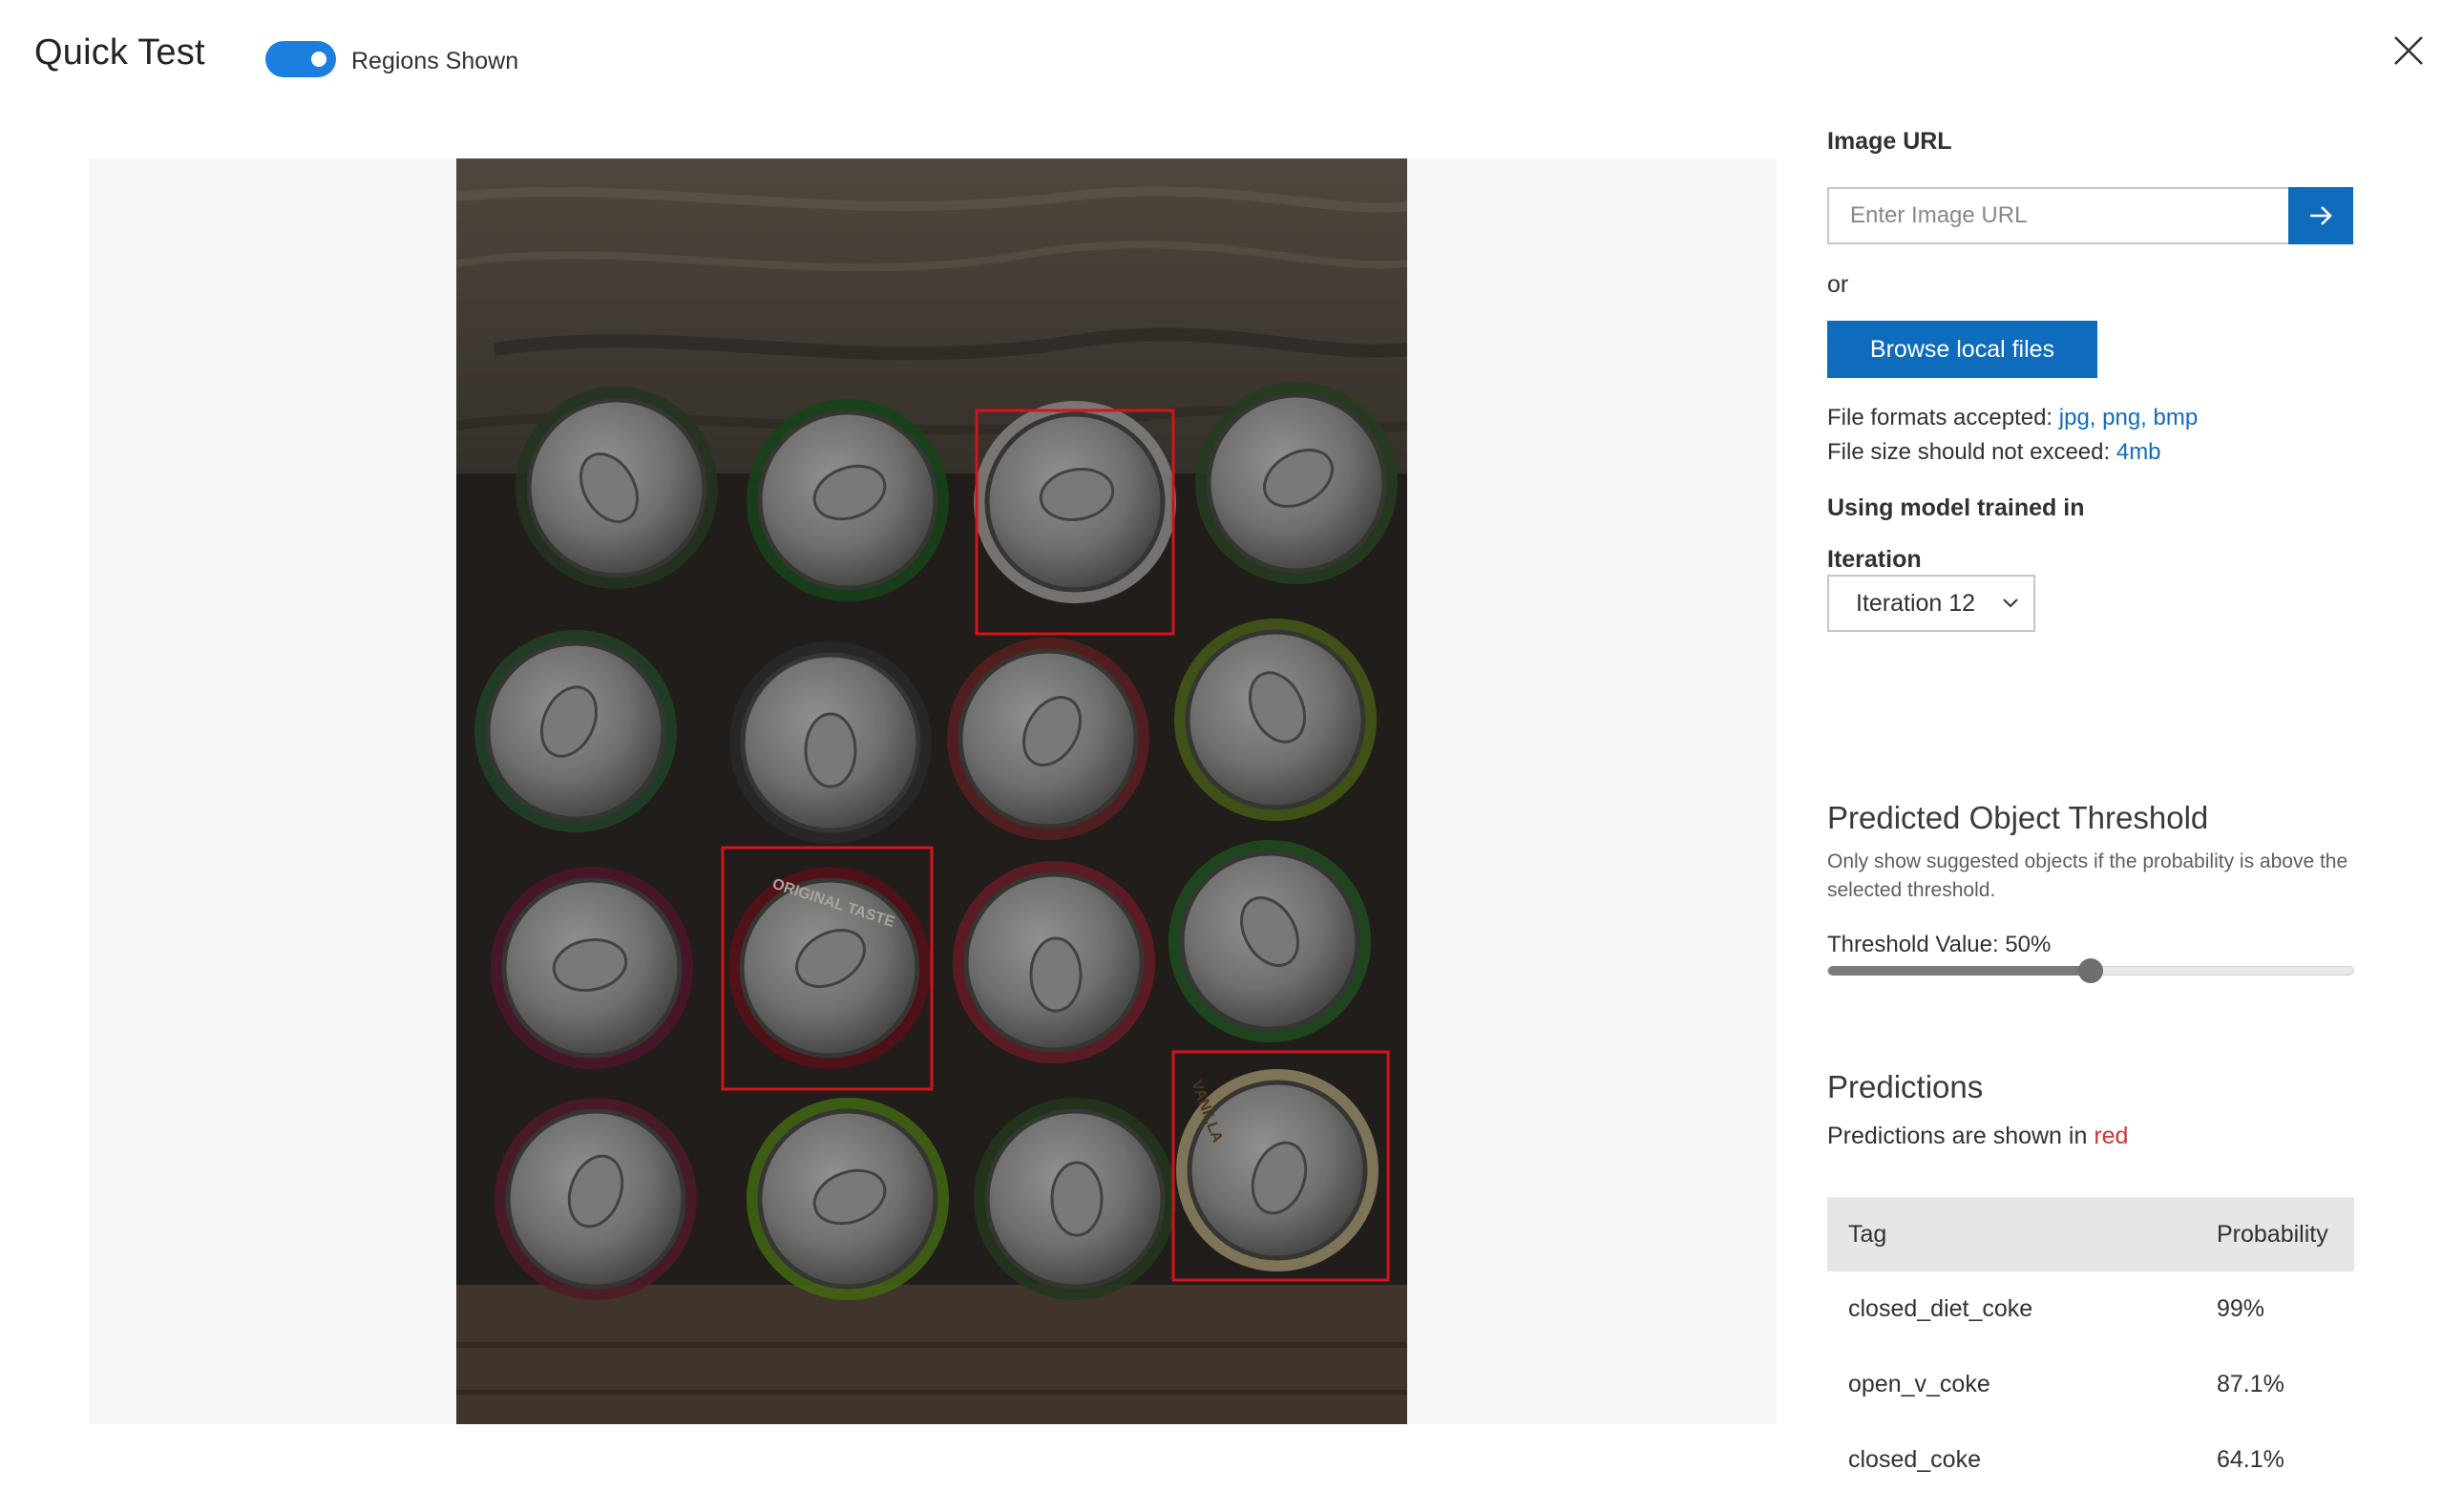 The width and height of the screenshot is (2442, 1512). What do you see at coordinates (300, 59) in the screenshot?
I see `regions-shown-toggle` at bounding box center [300, 59].